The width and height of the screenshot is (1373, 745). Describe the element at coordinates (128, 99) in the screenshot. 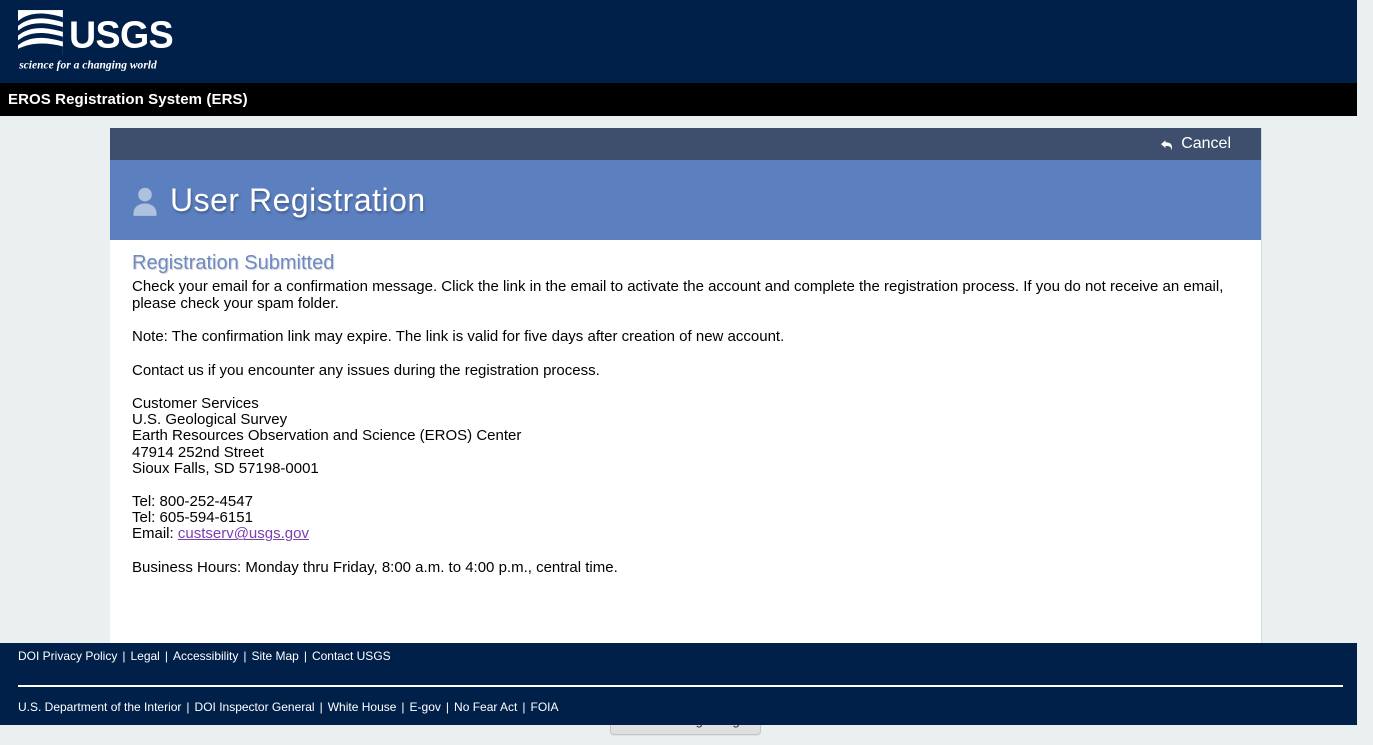

I see `app-title: EROS Registration System (ERS)` at that location.